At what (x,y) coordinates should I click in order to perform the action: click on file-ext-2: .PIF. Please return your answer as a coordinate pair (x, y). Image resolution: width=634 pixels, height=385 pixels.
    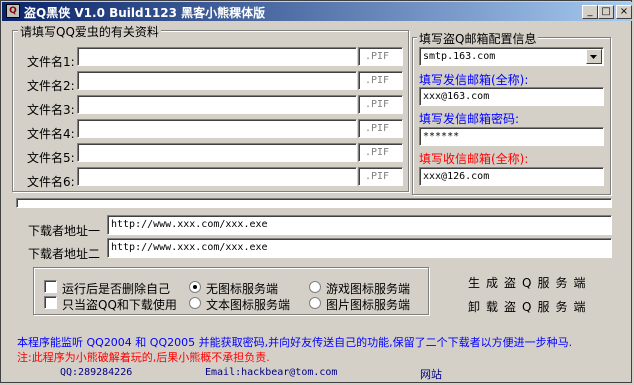
    Looking at the image, I should click on (380, 80).